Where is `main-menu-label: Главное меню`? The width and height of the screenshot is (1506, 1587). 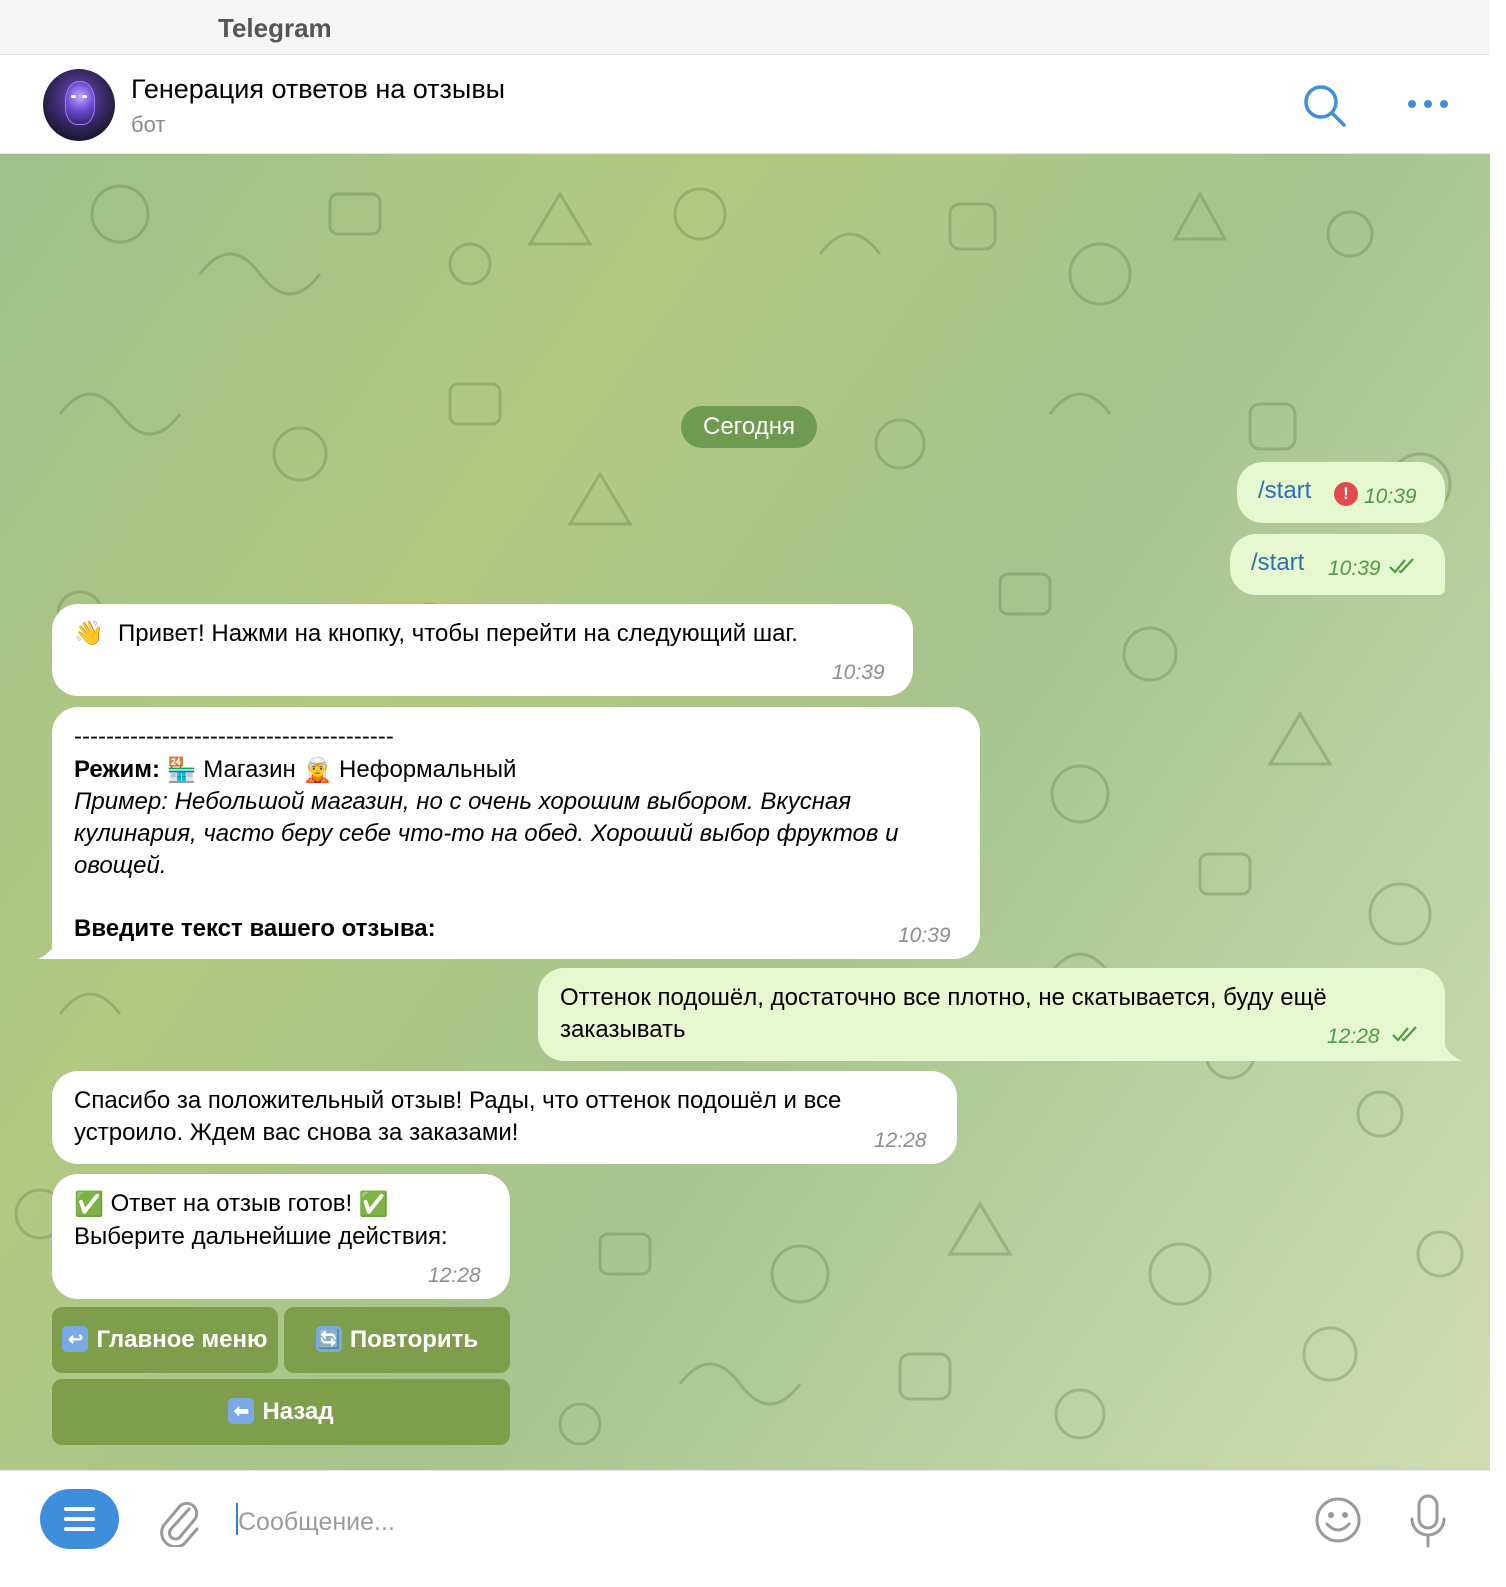 main-menu-label: Главное меню is located at coordinates (182, 1339).